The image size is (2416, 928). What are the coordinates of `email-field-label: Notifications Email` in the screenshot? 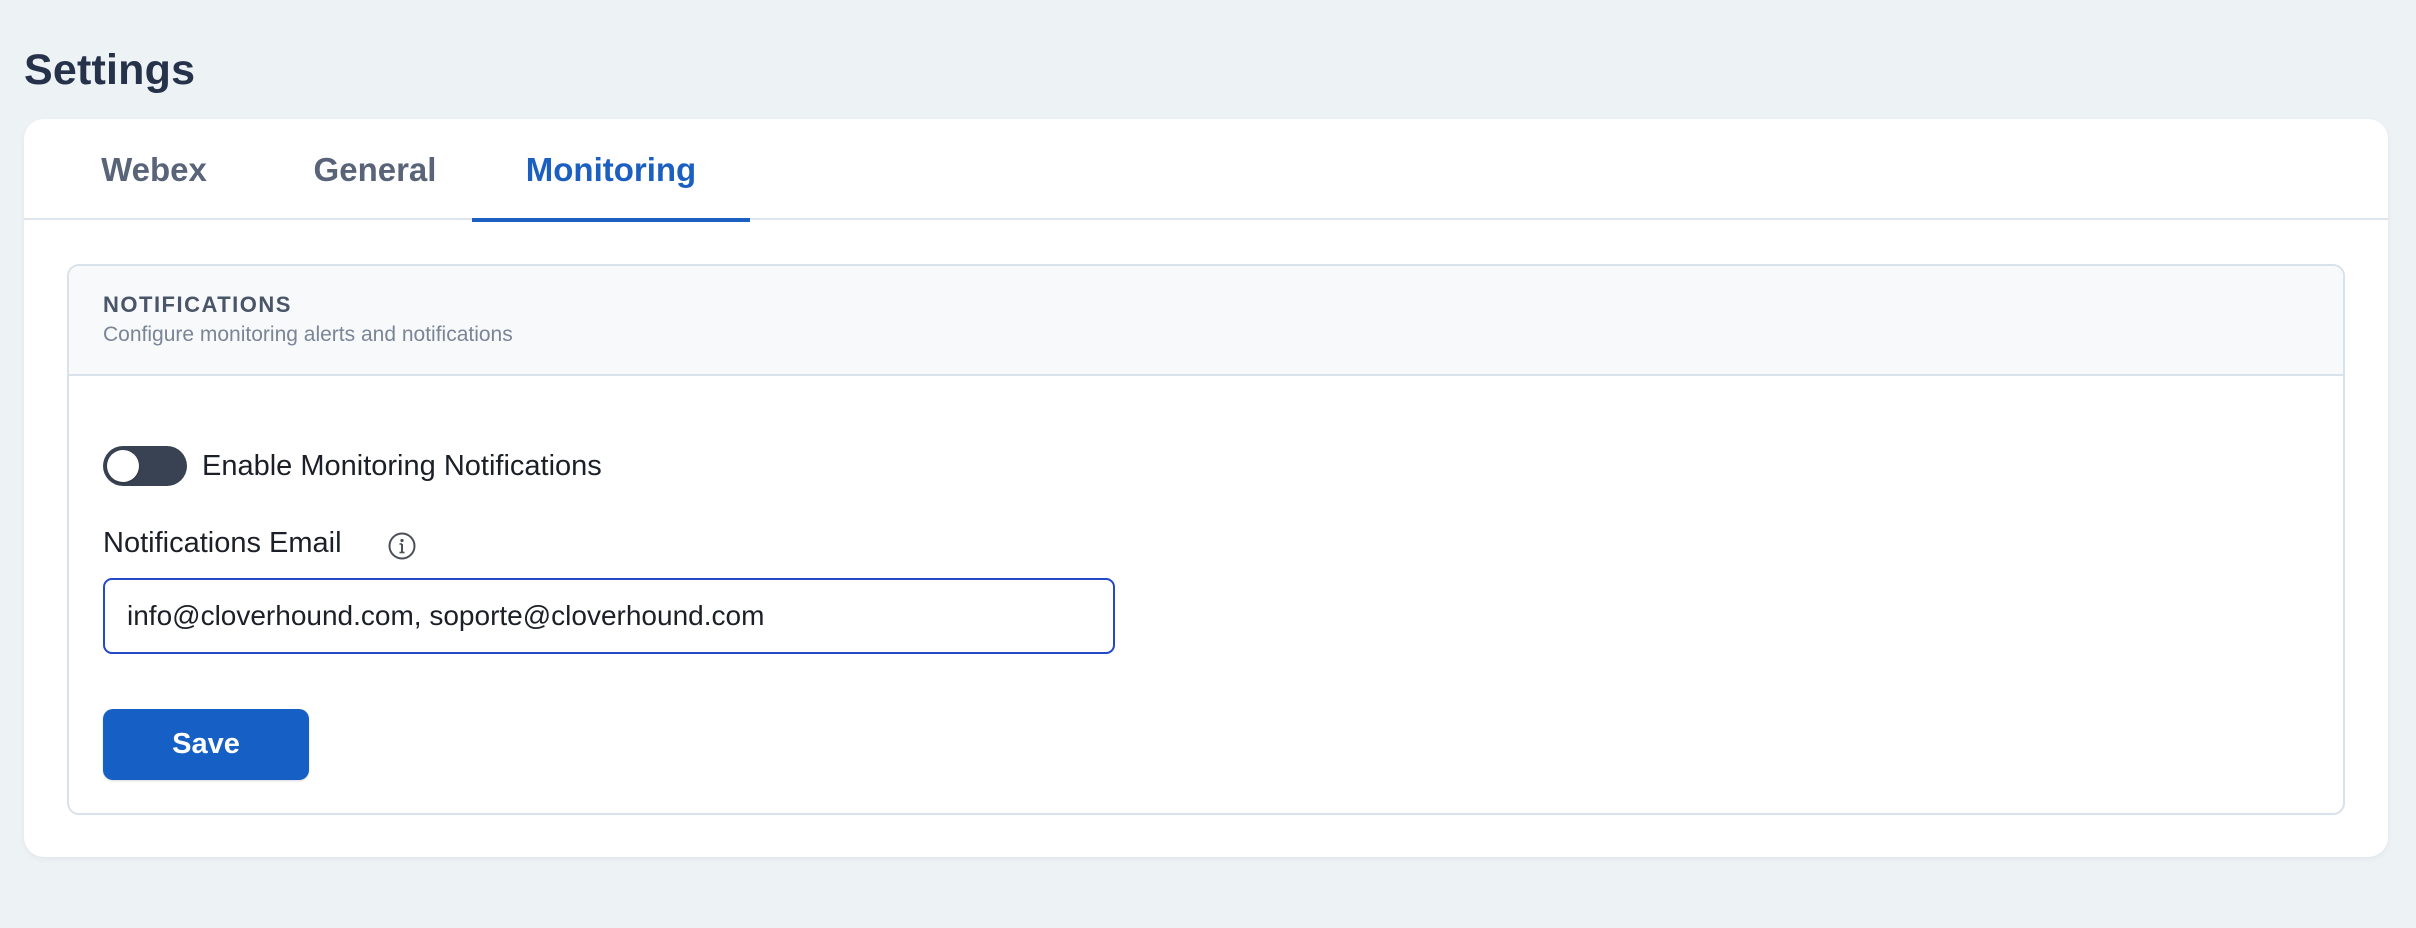 It's located at (222, 543).